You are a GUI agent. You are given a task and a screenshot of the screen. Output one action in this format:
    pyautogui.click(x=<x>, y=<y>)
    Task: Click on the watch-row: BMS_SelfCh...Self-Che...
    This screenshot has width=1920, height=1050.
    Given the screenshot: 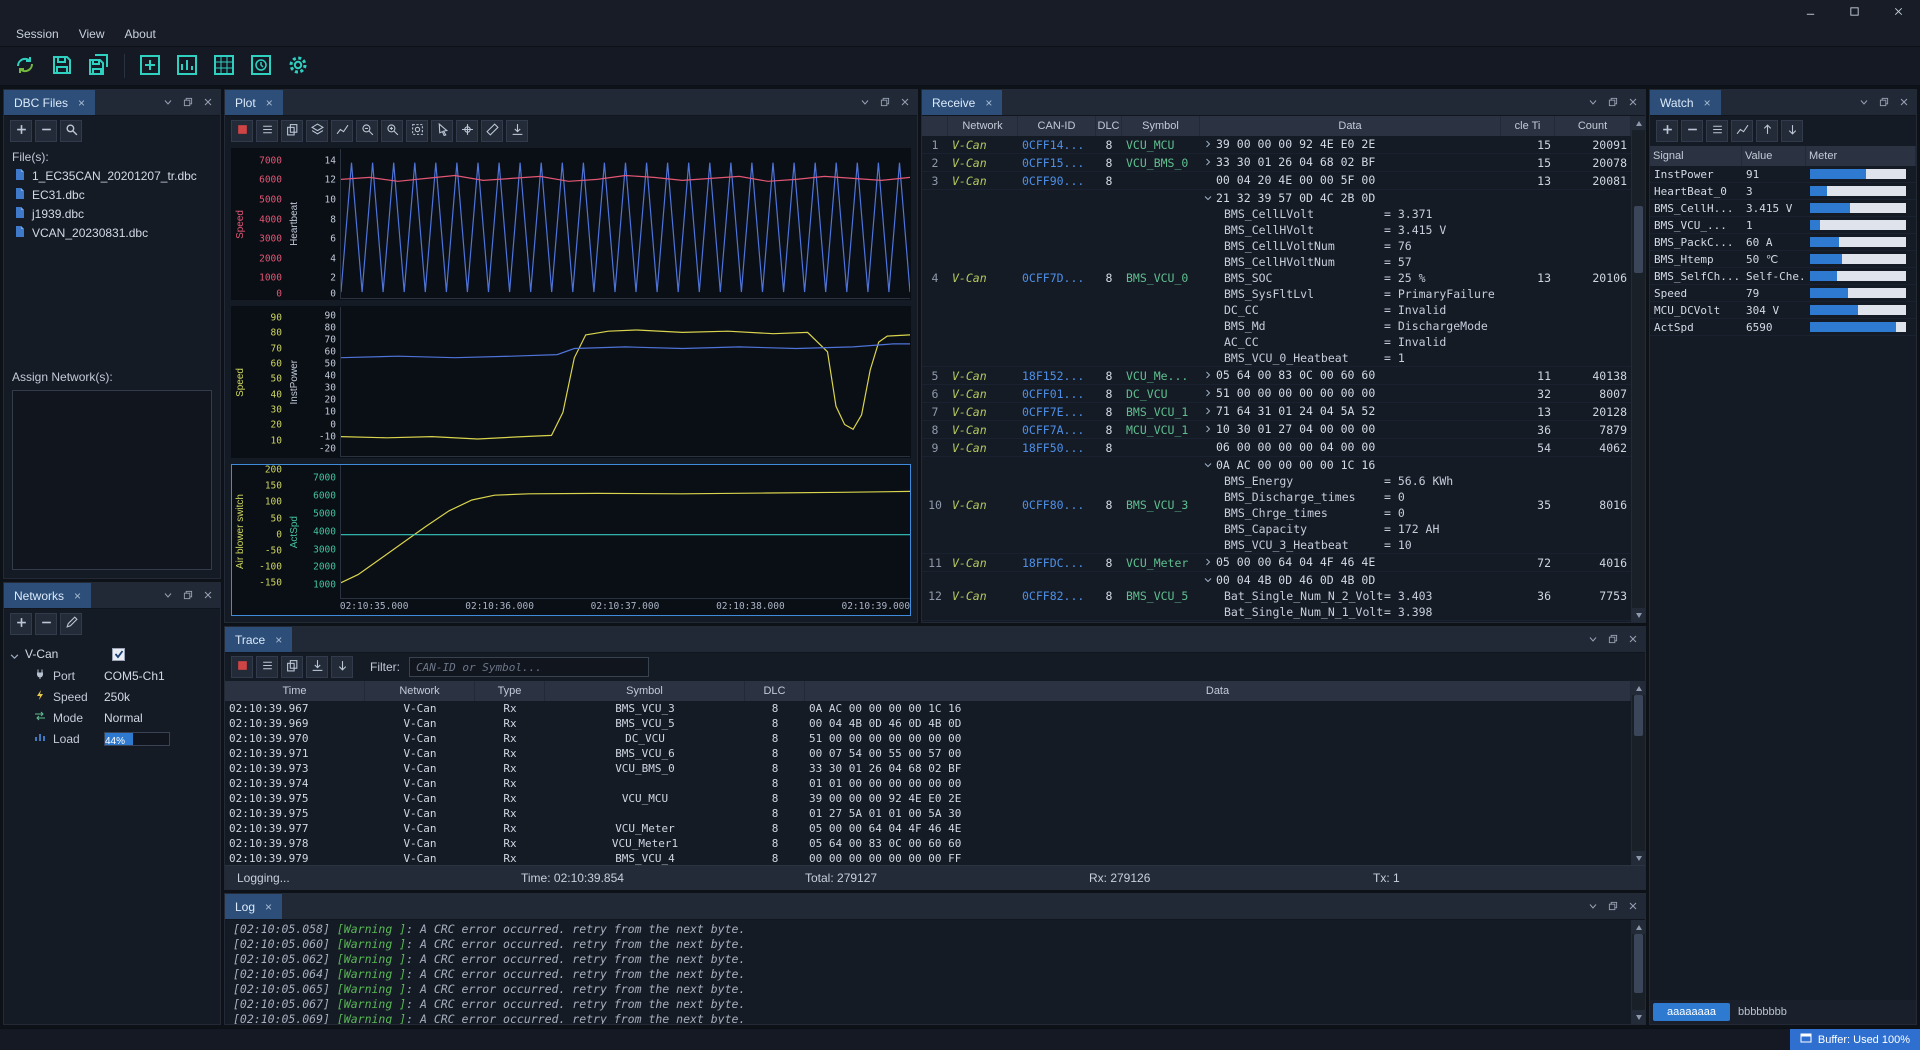 What is the action you would take?
    pyautogui.click(x=1783, y=276)
    